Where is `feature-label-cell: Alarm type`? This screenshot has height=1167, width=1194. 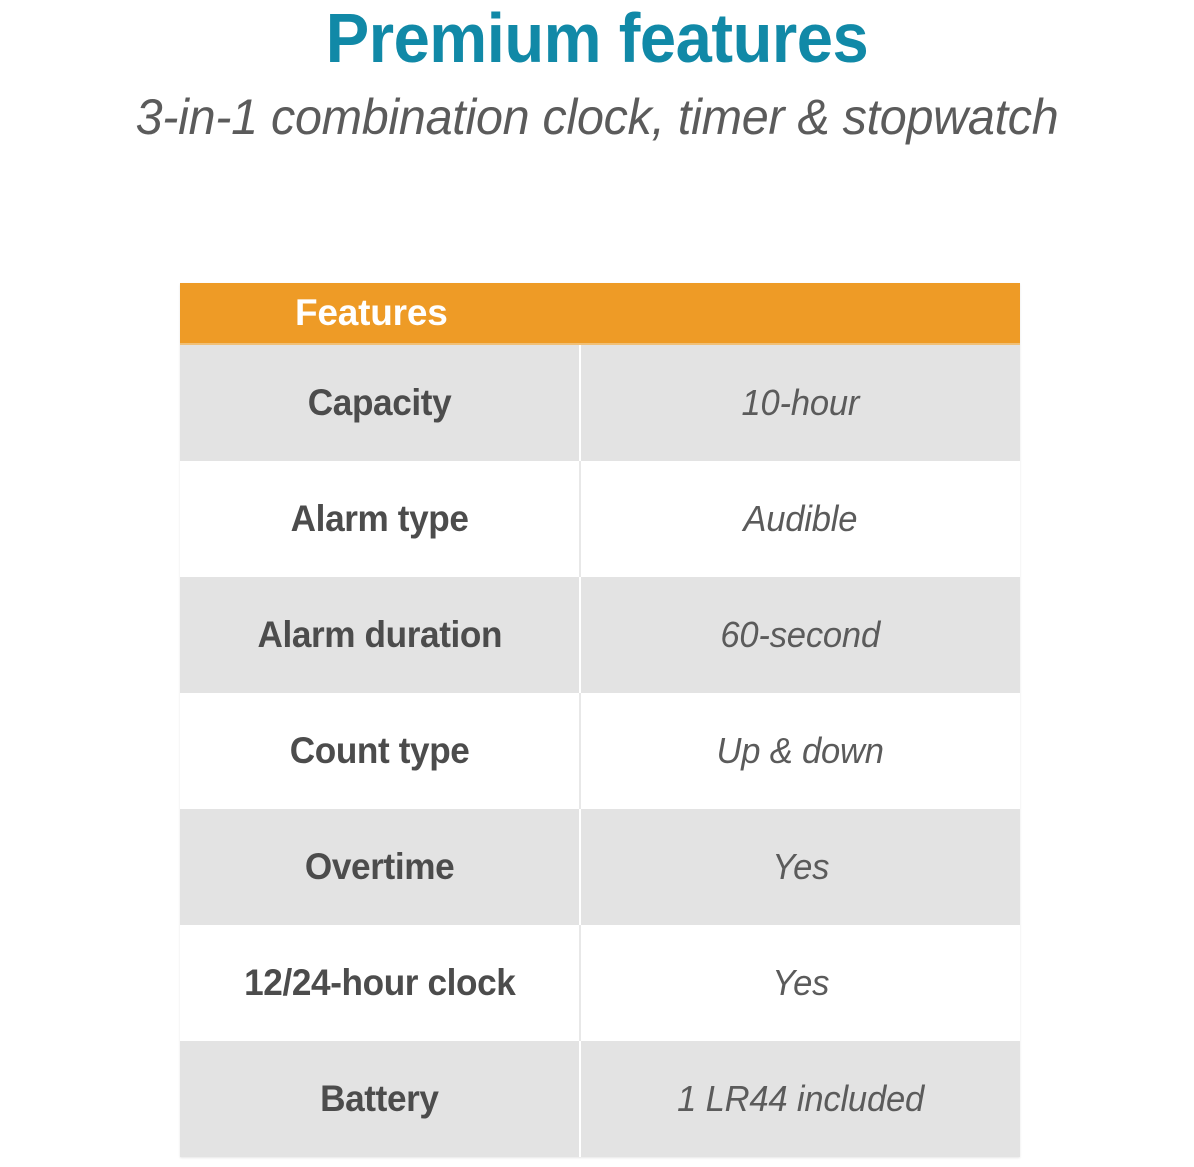
feature-label-cell: Alarm type is located at coordinates (380, 519).